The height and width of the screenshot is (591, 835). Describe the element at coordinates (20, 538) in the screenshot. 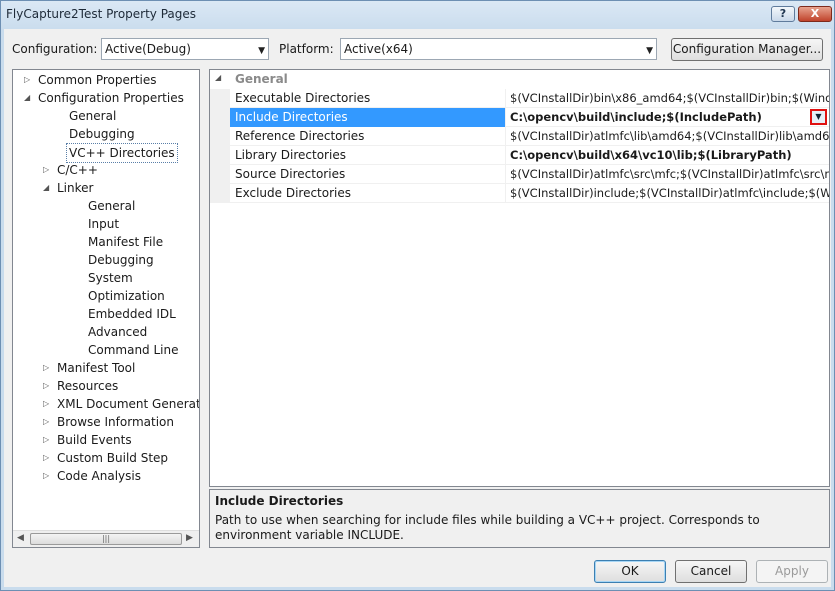

I see `scroll-left-icon: ◀` at that location.